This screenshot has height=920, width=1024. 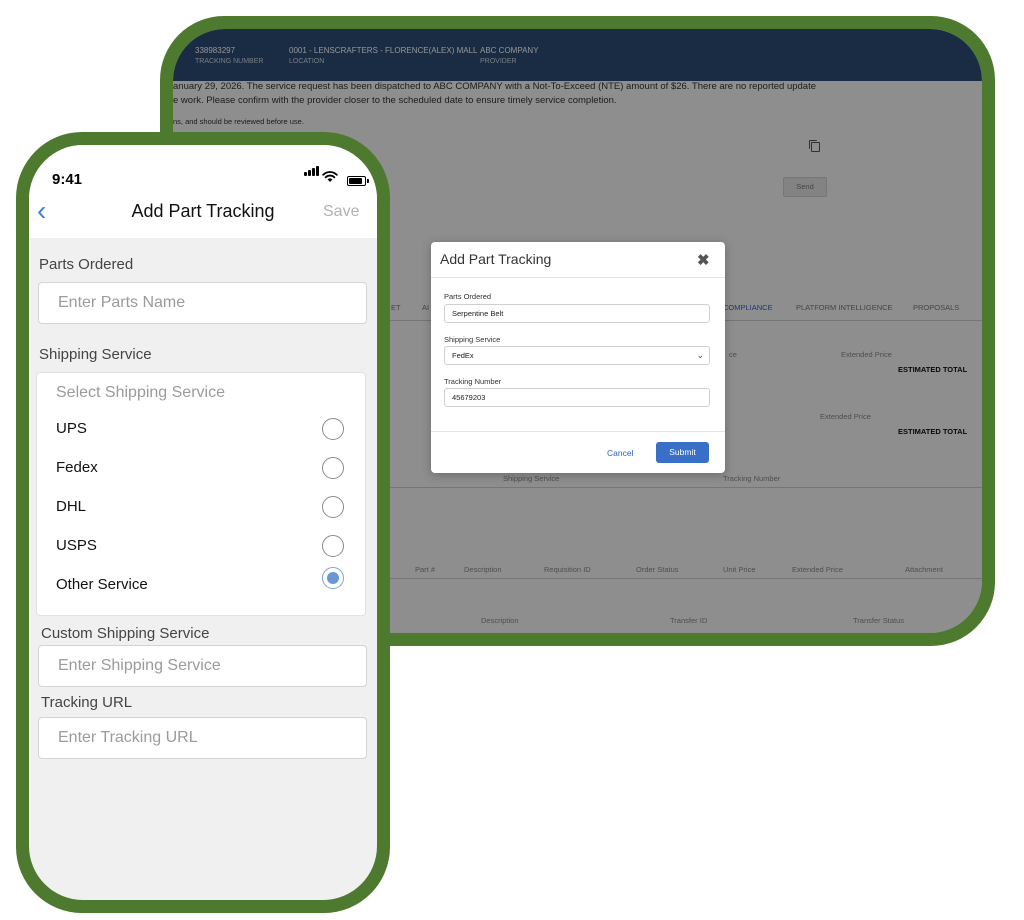 What do you see at coordinates (682, 452) in the screenshot?
I see `submit-button: Submit` at bounding box center [682, 452].